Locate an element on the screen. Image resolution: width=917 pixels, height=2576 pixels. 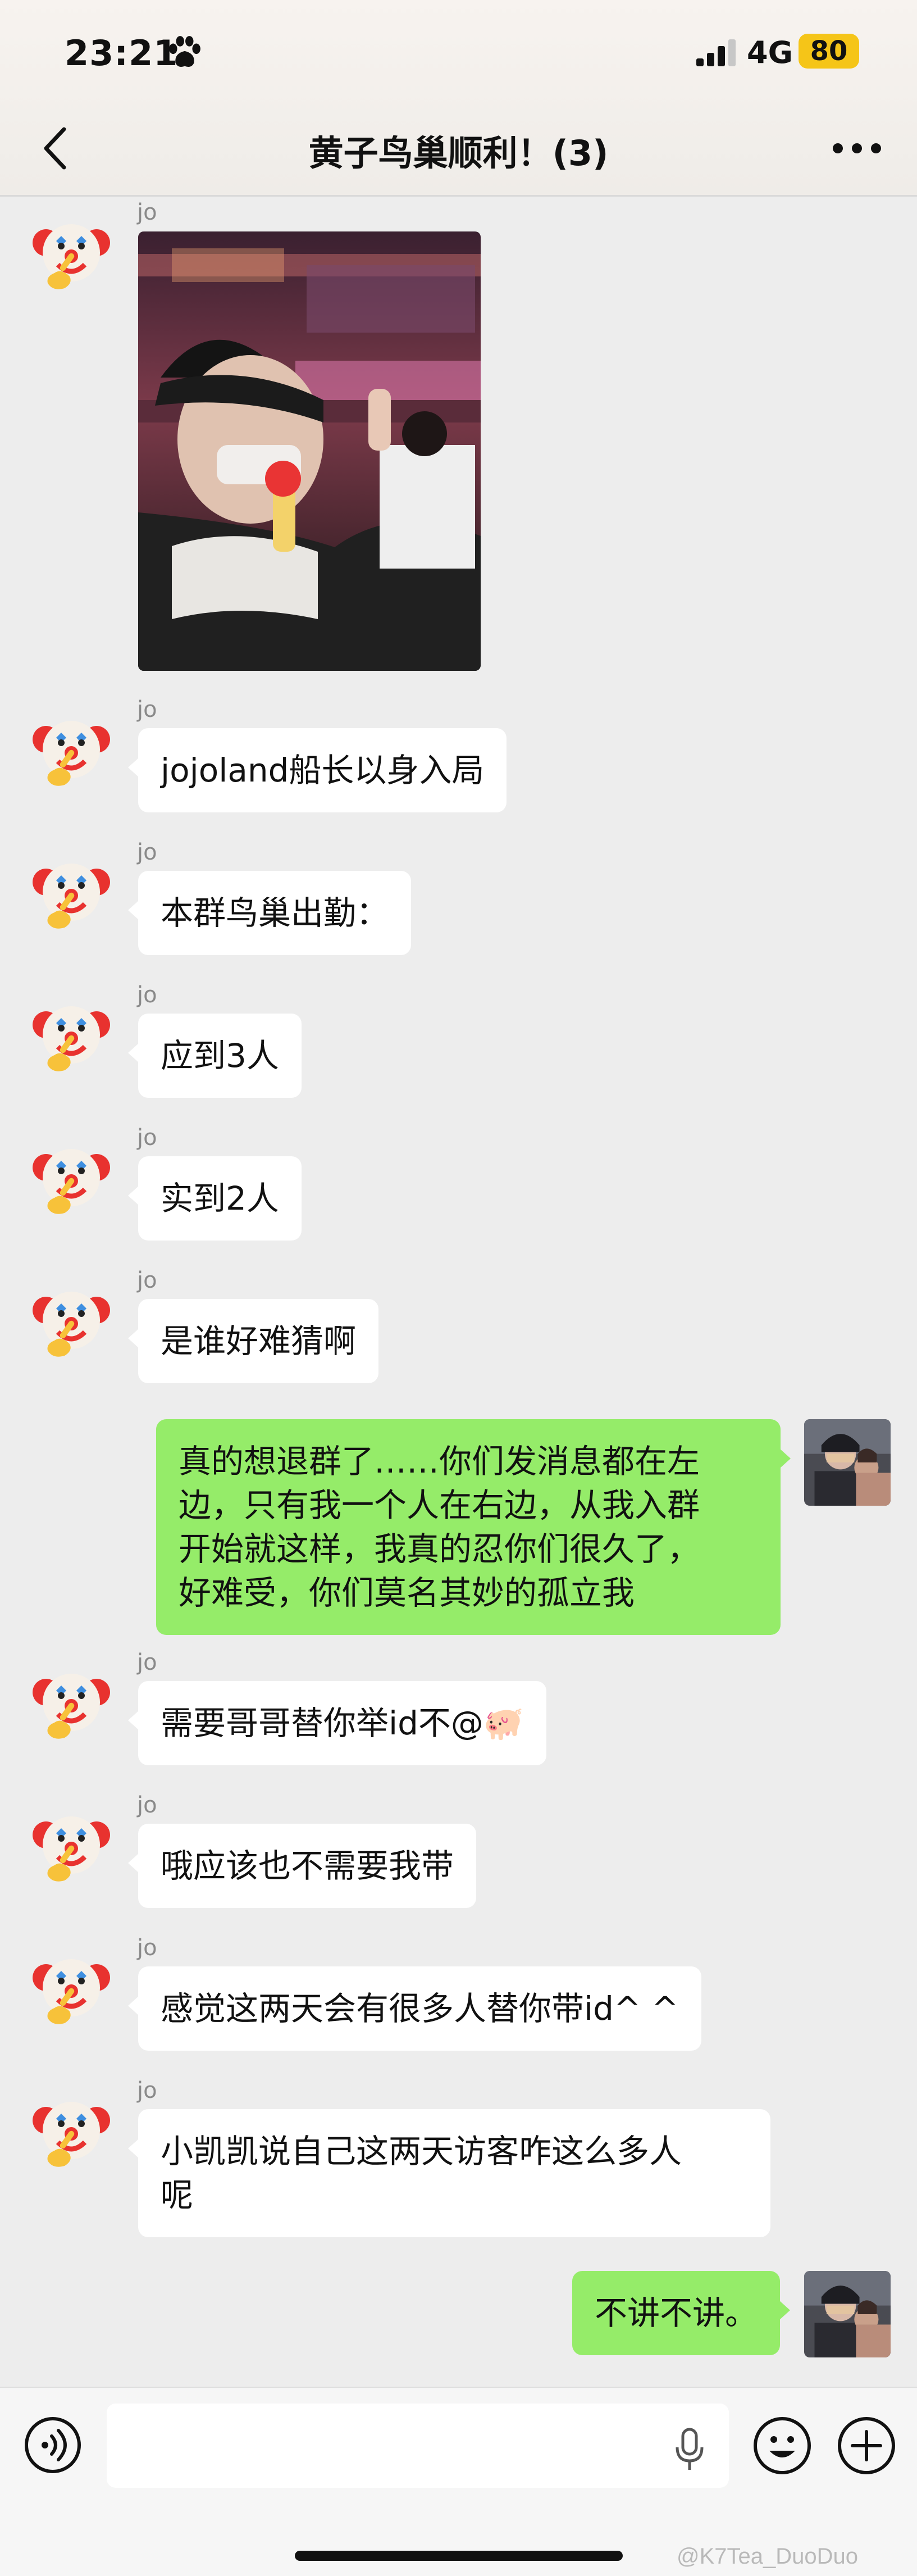
photo-image is located at coordinates (309, 451).